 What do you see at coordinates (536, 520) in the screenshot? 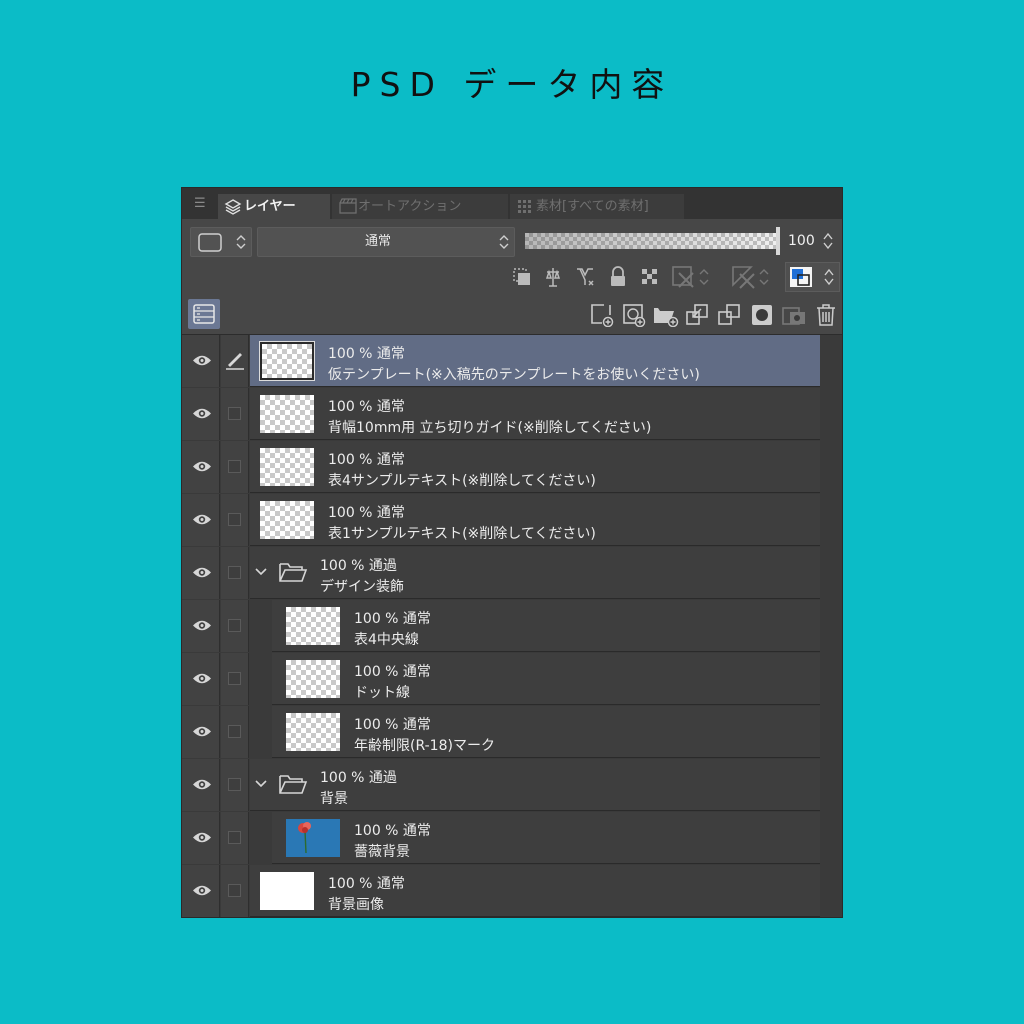
I see `layer-content: 100 % 通常 表1サンプルテキスト(※削除してください)` at bounding box center [536, 520].